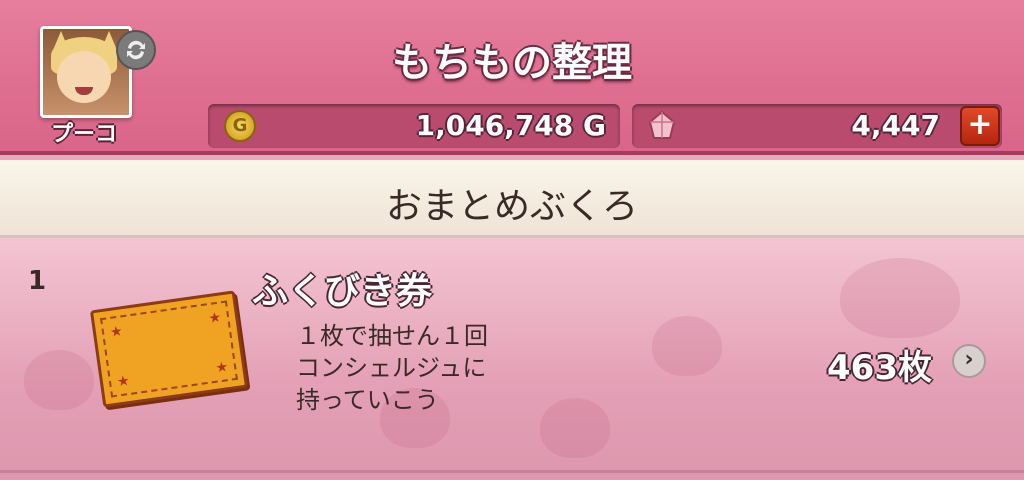 The height and width of the screenshot is (480, 1024). What do you see at coordinates (512, 471) in the screenshot?
I see `row-divider` at bounding box center [512, 471].